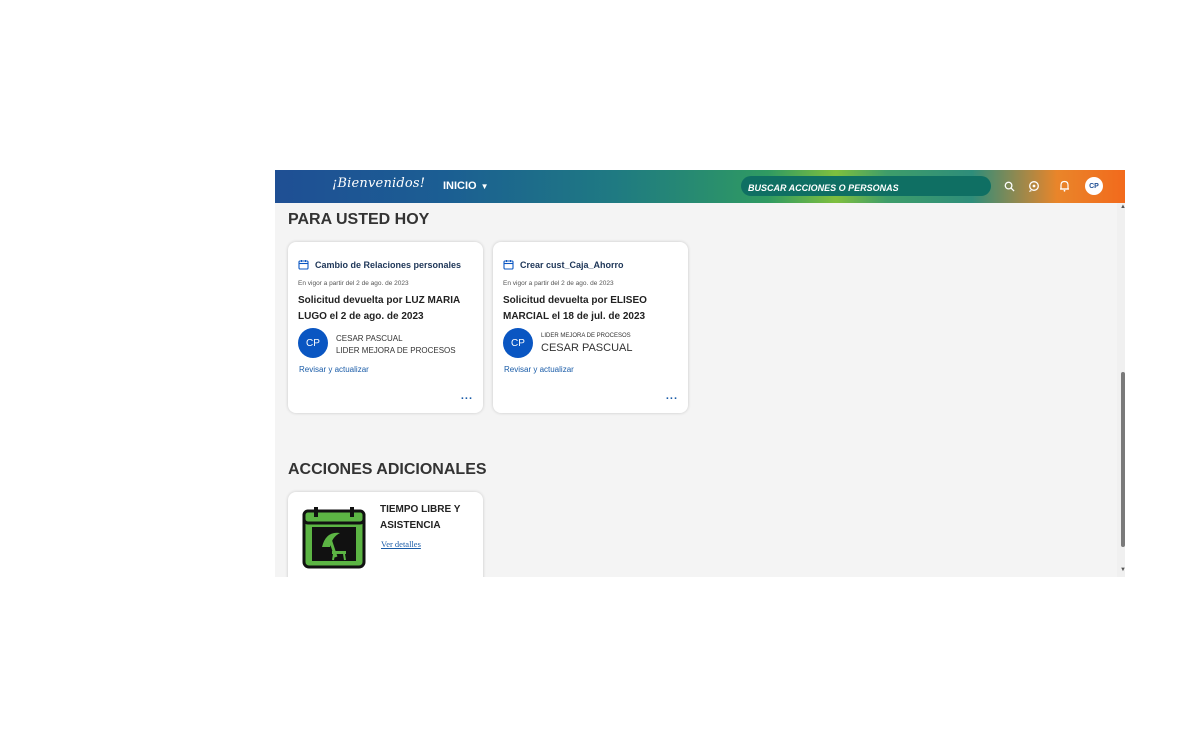  I want to click on card-type: Cambio de Relaciones personales, so click(388, 264).